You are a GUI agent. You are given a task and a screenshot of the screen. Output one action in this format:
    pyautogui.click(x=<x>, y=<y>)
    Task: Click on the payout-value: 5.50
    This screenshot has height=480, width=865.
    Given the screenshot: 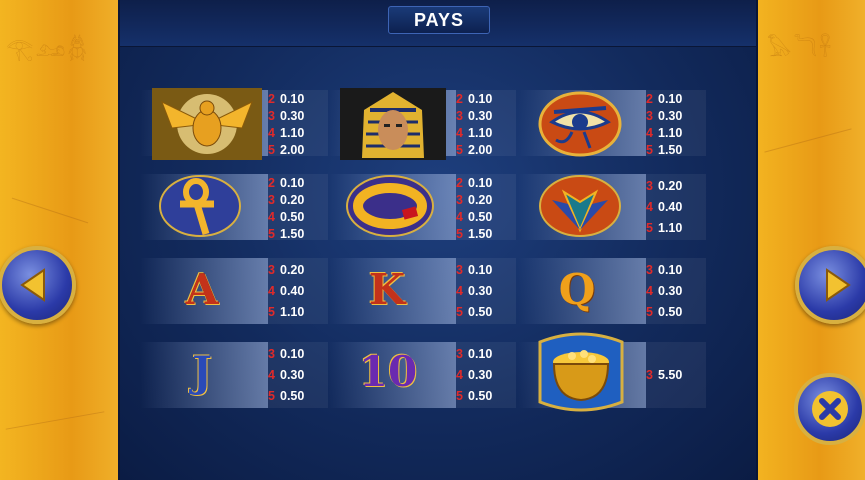 What is the action you would take?
    pyautogui.click(x=670, y=375)
    